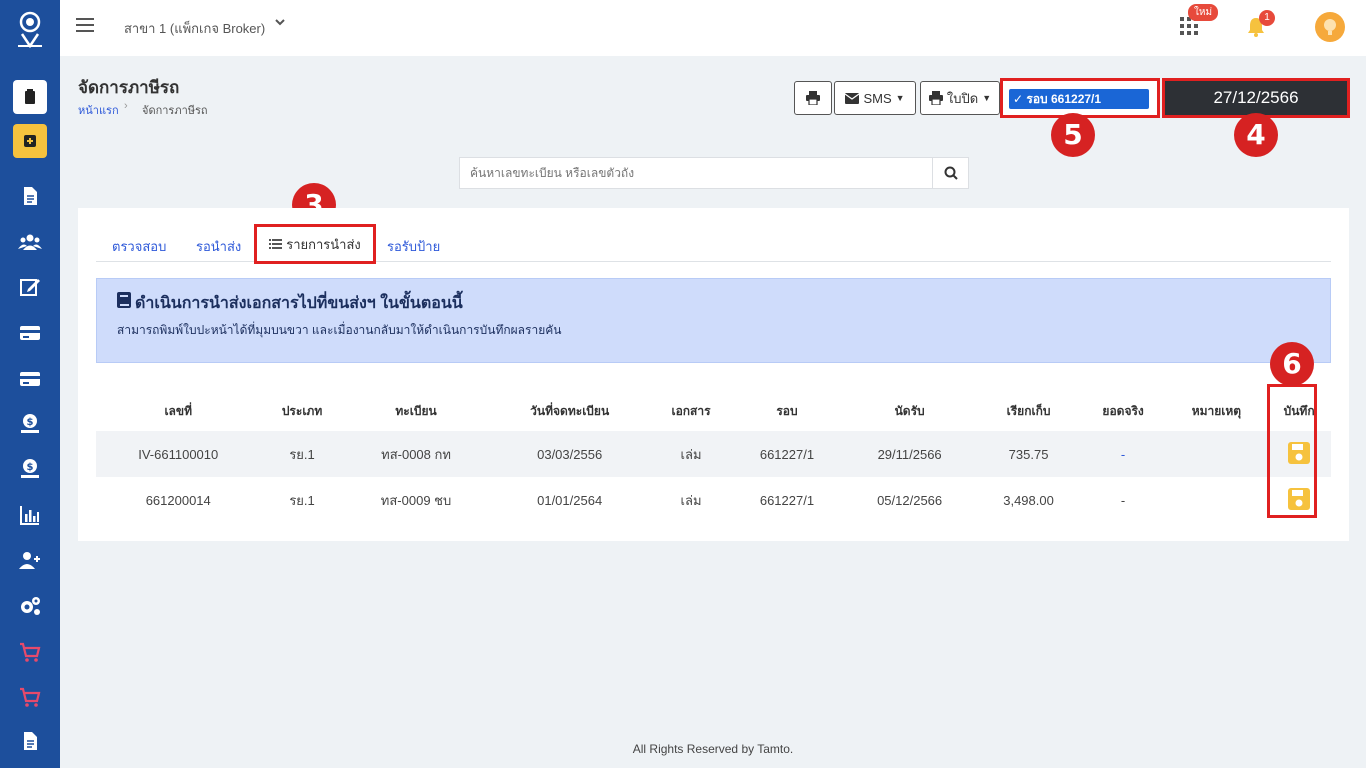 The width and height of the screenshot is (1366, 768). I want to click on tab-check: ตรวจสอบ, so click(139, 246).